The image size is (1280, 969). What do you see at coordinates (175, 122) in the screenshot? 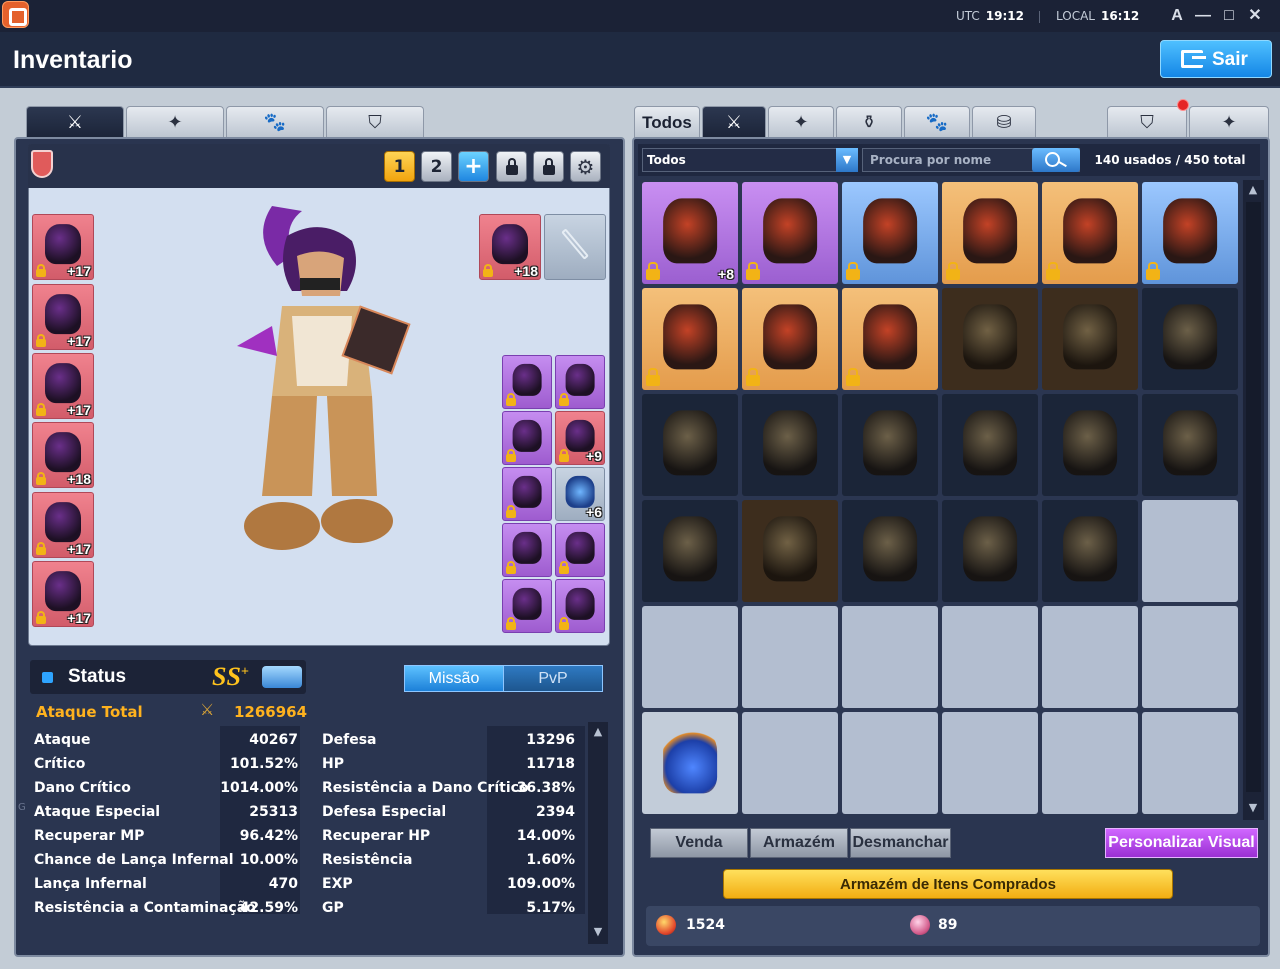
I see `tab-armor: ✦` at bounding box center [175, 122].